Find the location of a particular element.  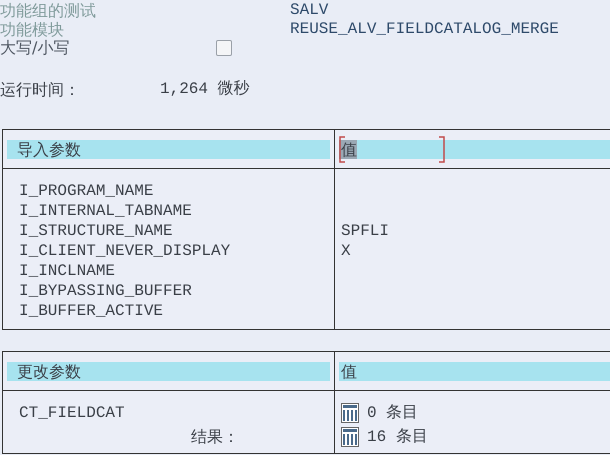

parameter-value: X is located at coordinates (346, 251).